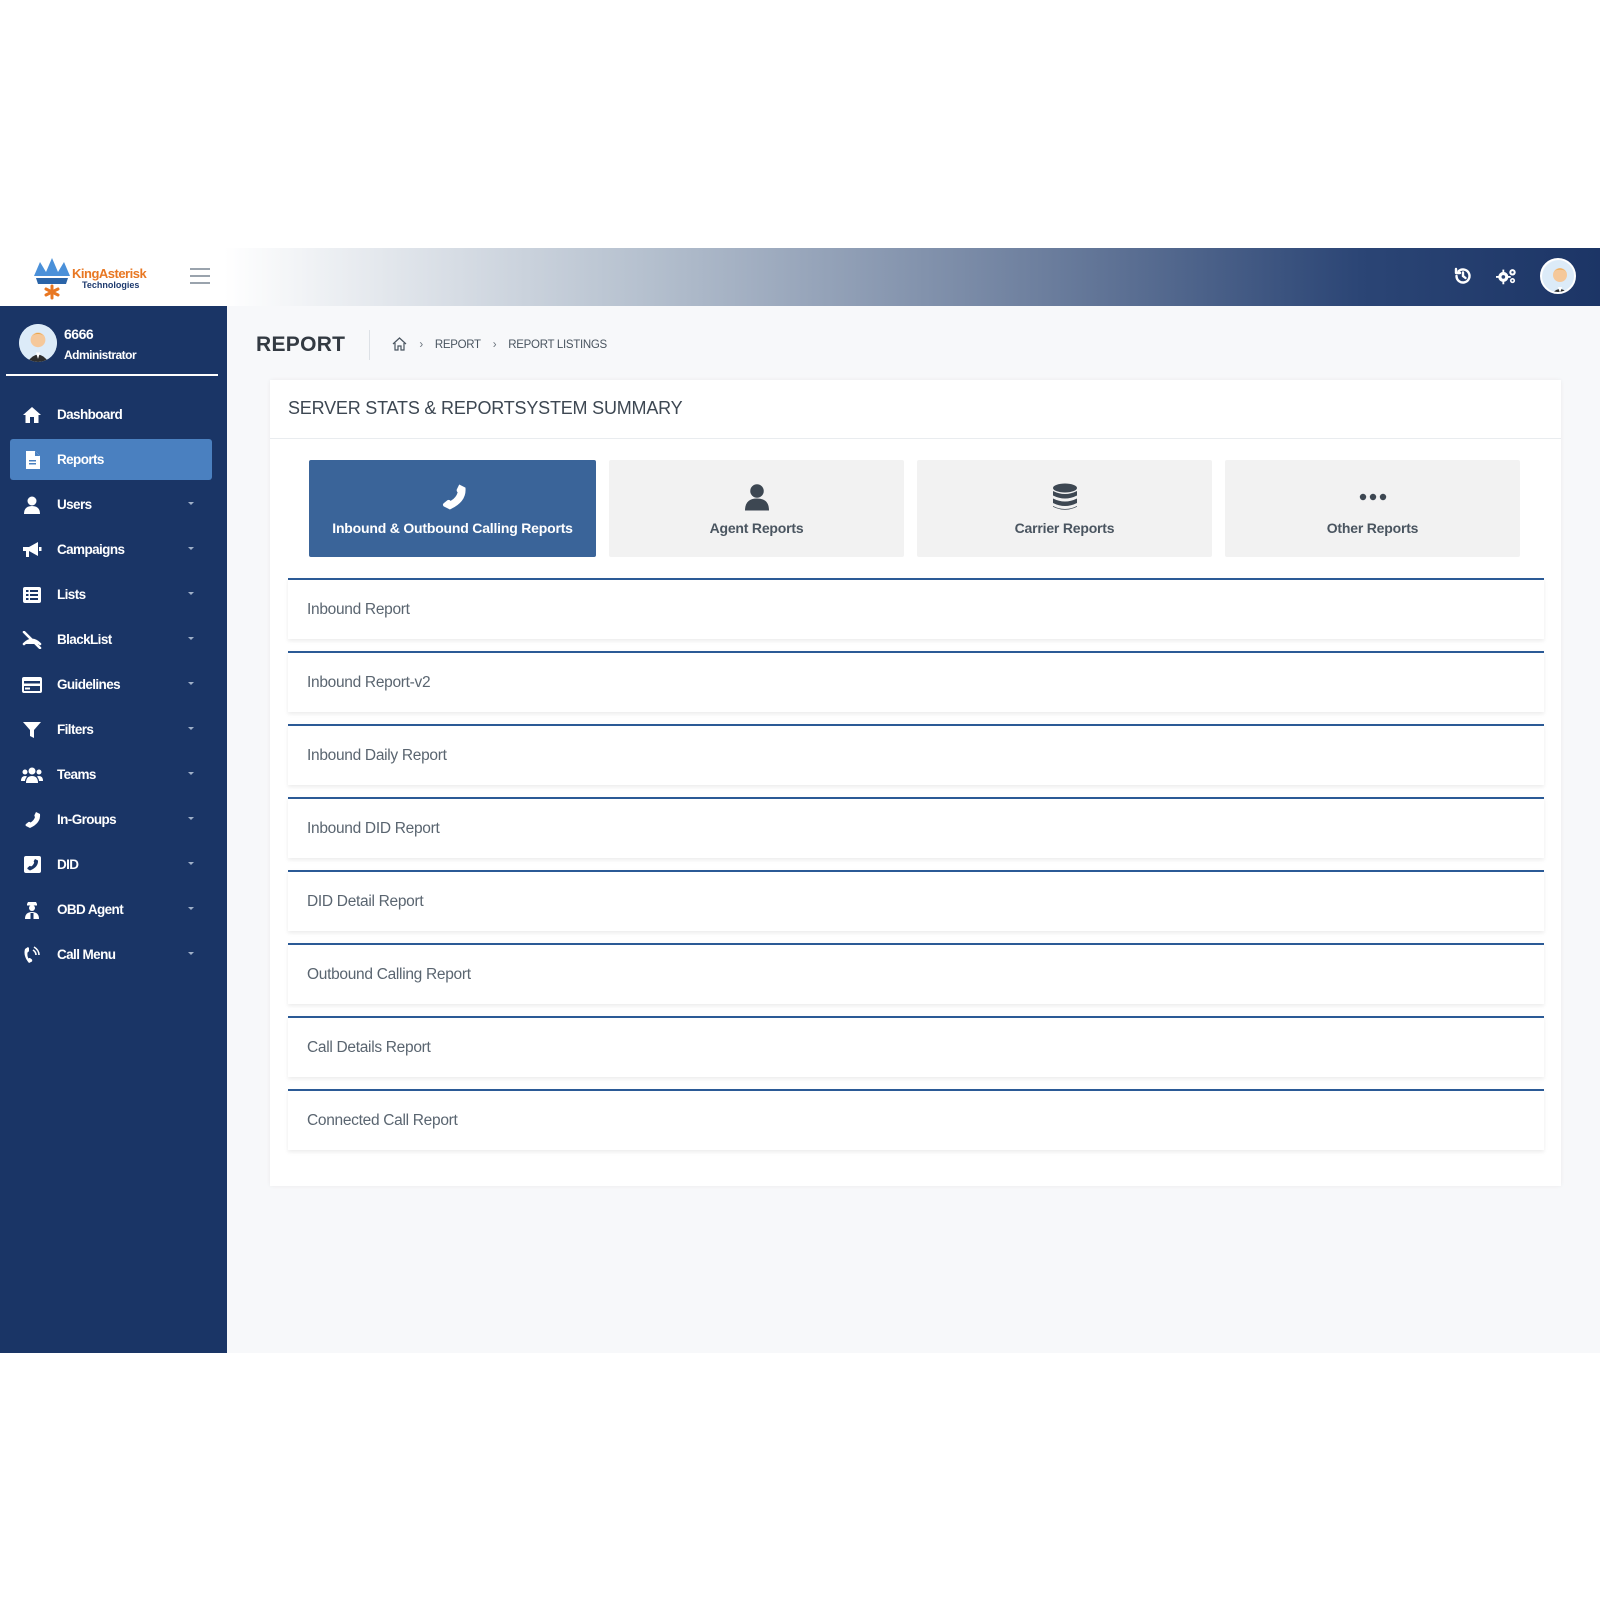 This screenshot has width=1600, height=1600. I want to click on sidebar-item-obd-agent: OBD Agent, so click(111, 909).